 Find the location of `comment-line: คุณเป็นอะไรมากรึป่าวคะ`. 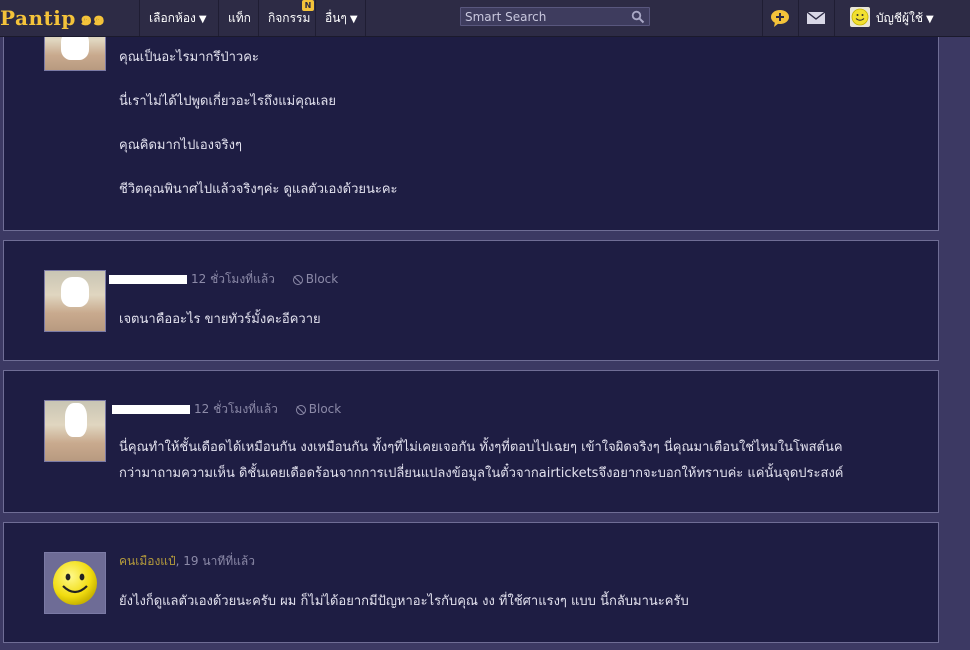

comment-line: คุณเป็นอะไรมากรึป่าวคะ is located at coordinates (189, 57).